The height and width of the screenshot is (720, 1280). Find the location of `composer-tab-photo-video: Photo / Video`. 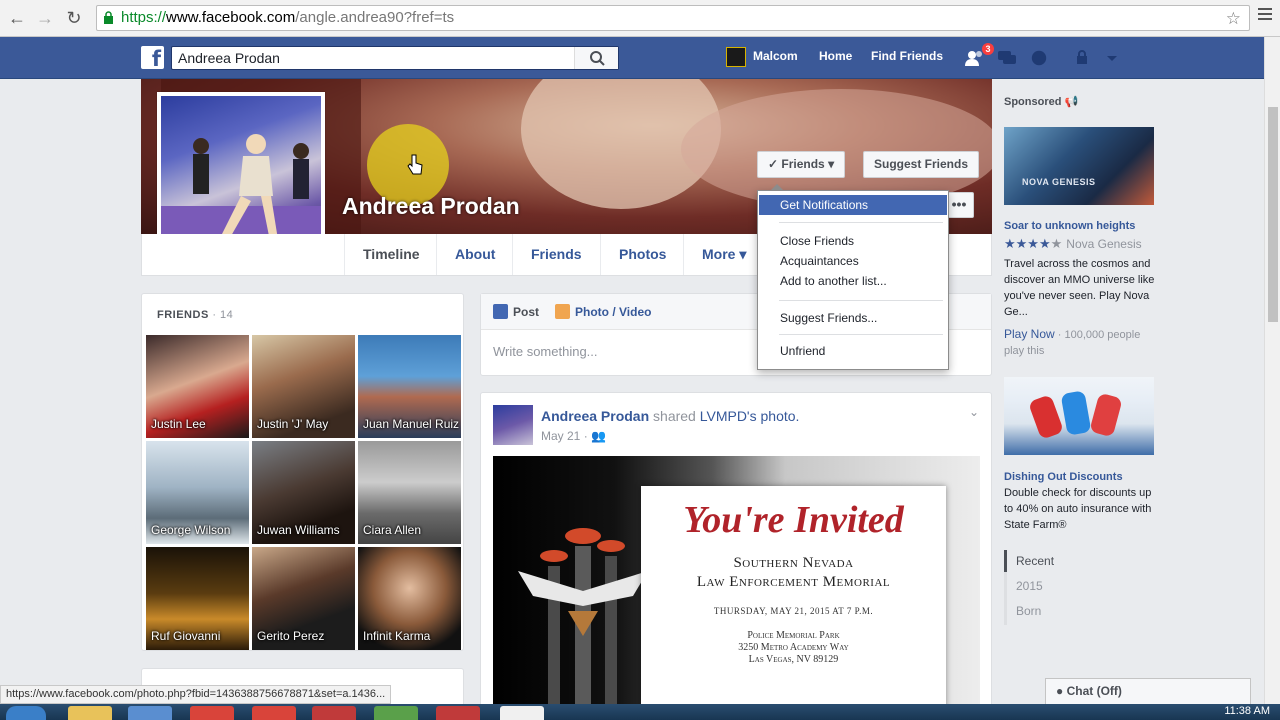

composer-tab-photo-video: Photo / Video is located at coordinates (603, 311).